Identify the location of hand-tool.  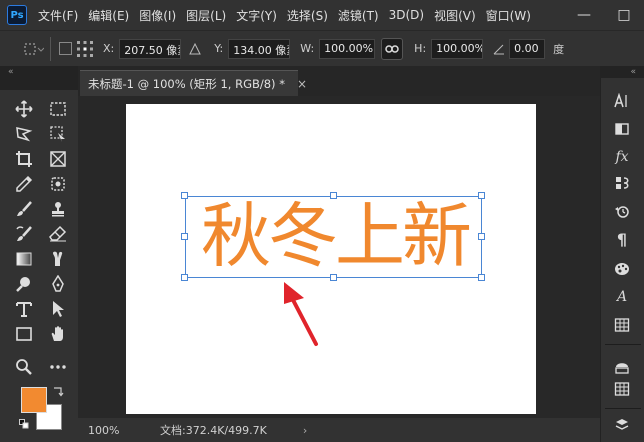
(58, 334).